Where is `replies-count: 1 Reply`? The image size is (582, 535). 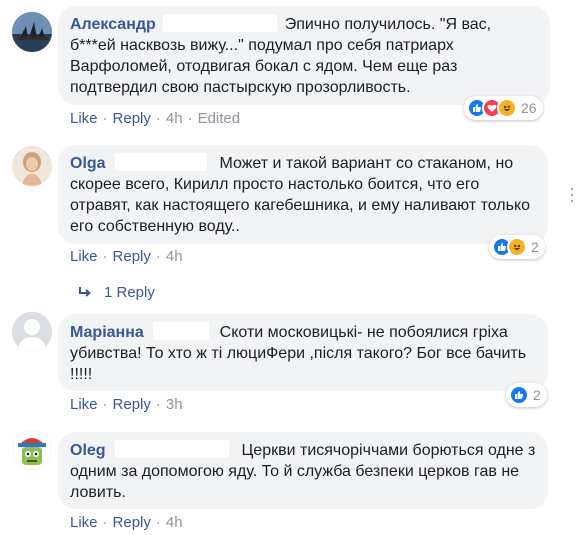 replies-count: 1 Reply is located at coordinates (129, 292).